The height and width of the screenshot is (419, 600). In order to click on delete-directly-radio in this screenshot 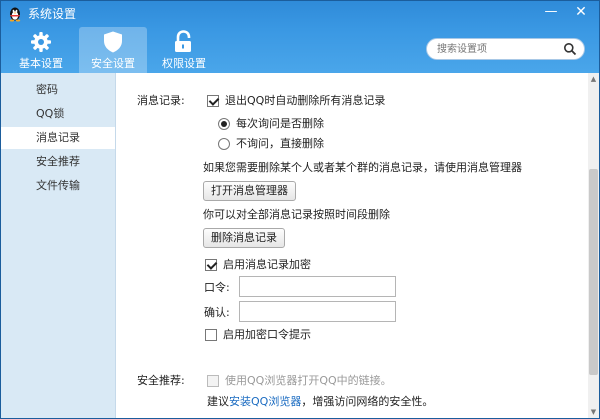, I will do `click(224, 144)`.